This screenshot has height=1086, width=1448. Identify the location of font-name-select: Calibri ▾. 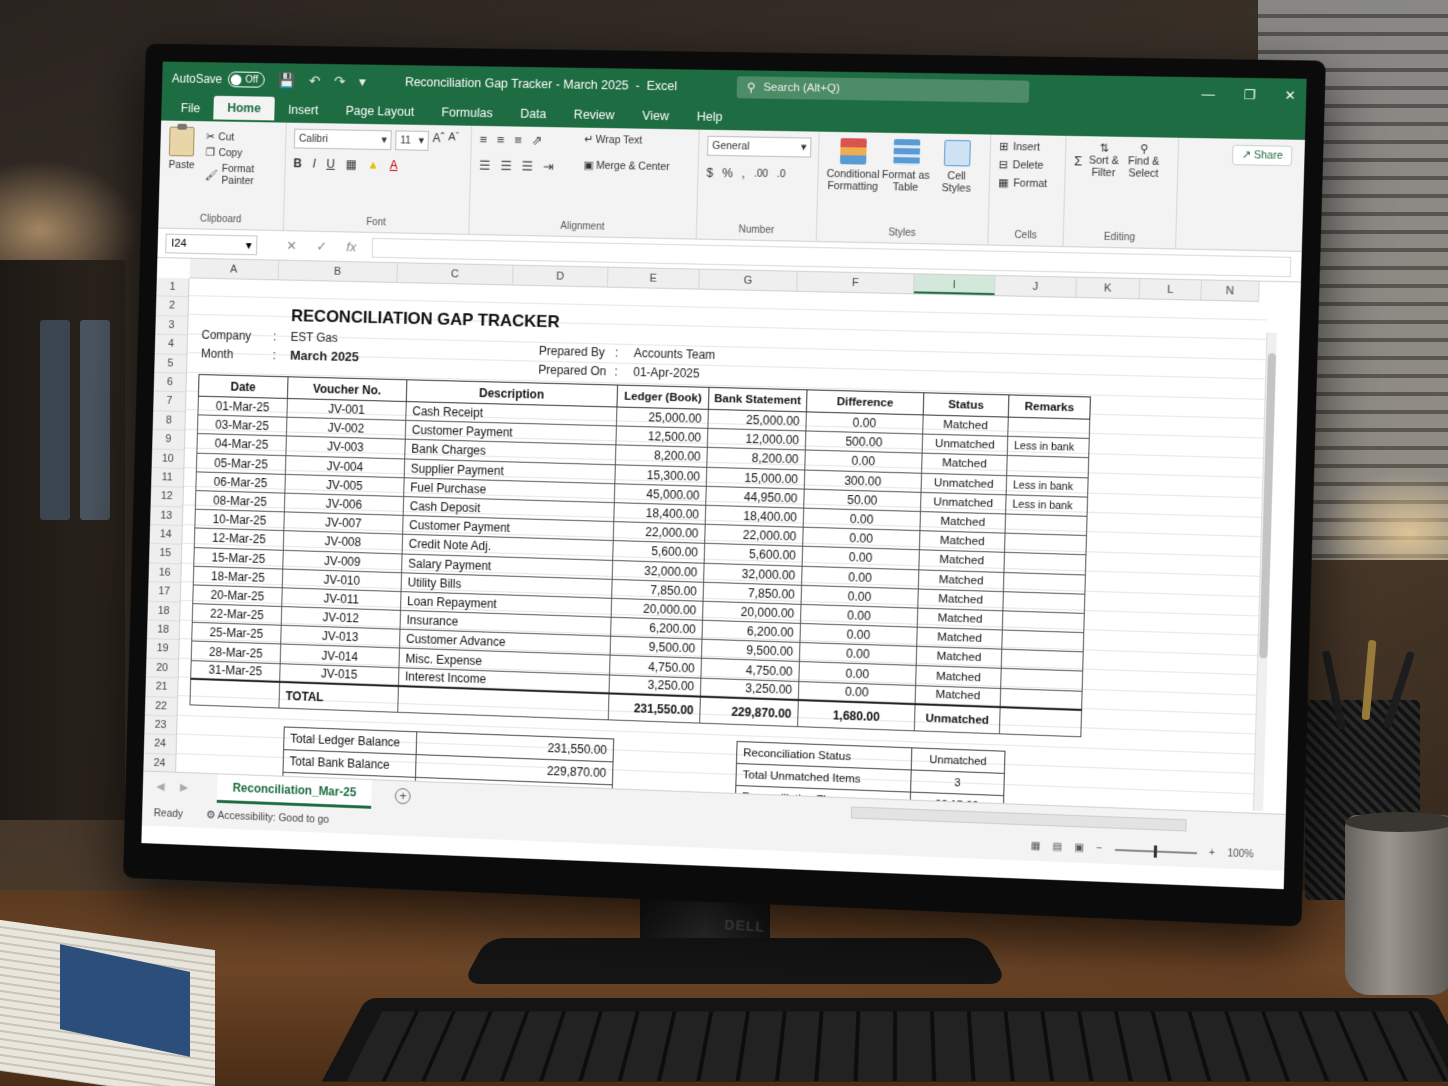
(343, 139).